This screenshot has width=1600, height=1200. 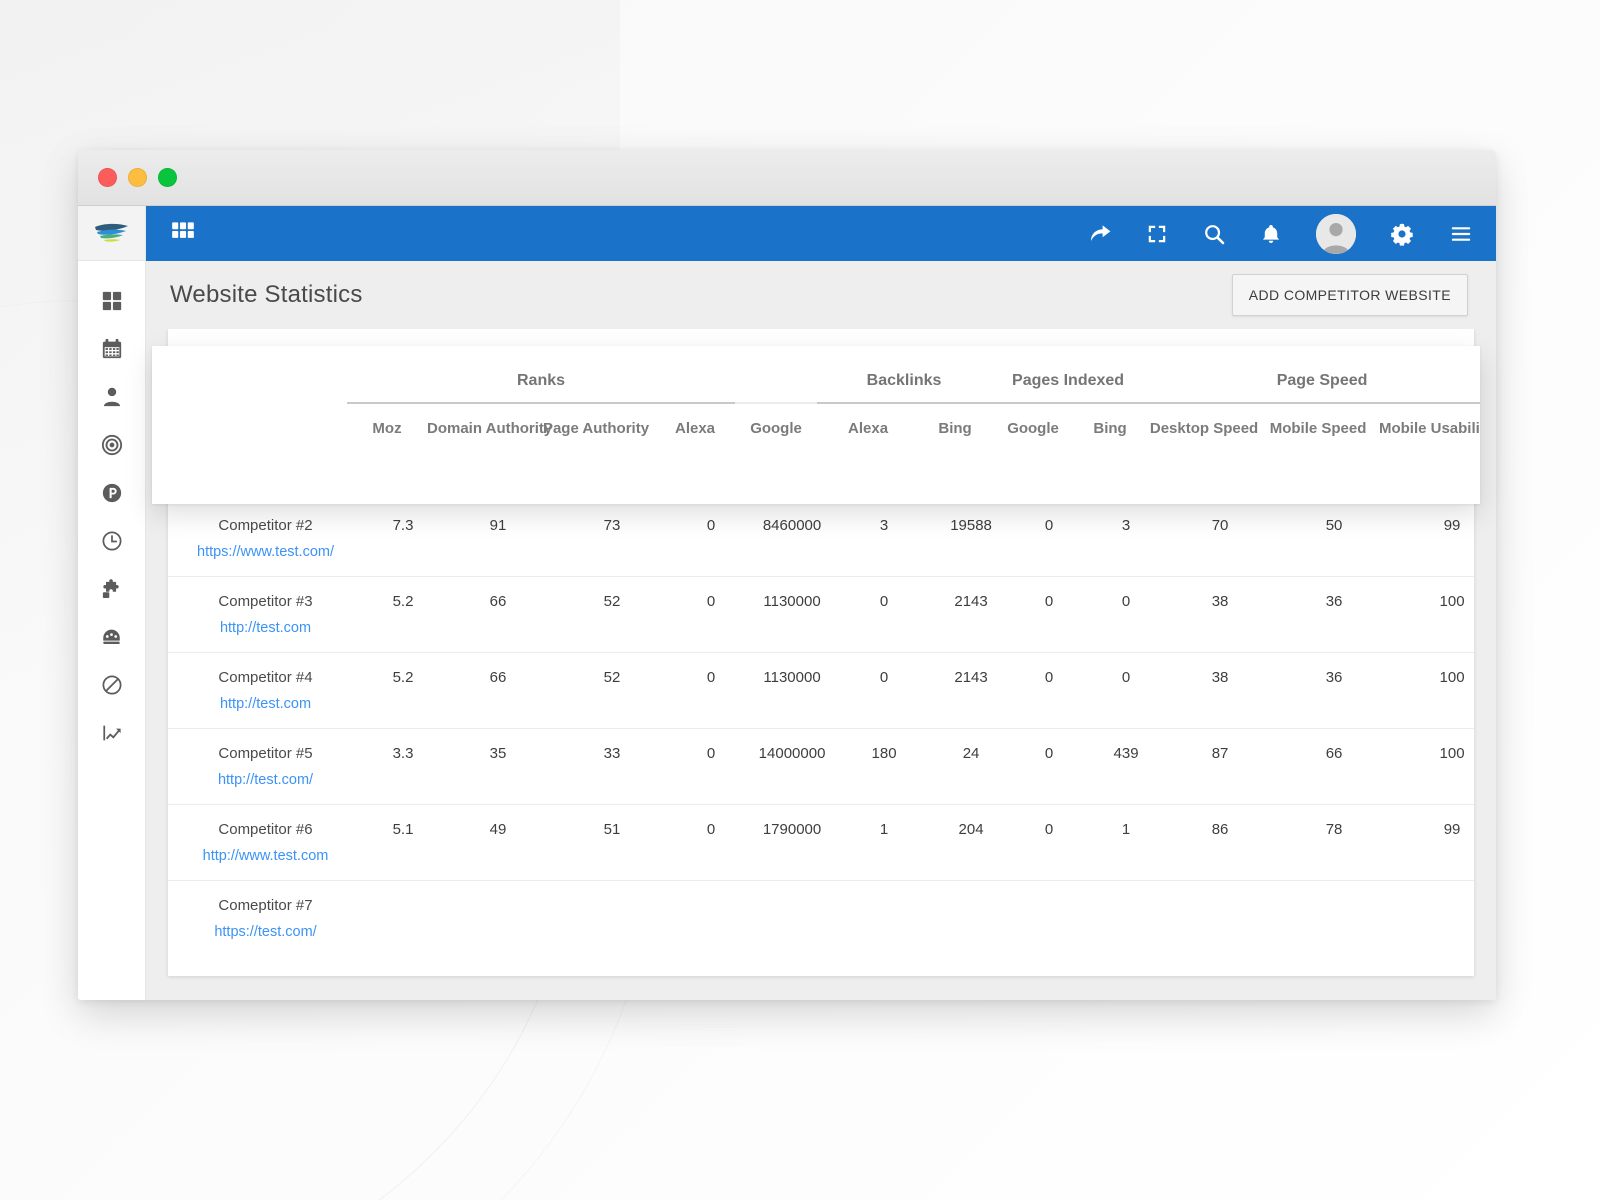 I want to click on sidebar-item-targets, so click(x=111, y=445).